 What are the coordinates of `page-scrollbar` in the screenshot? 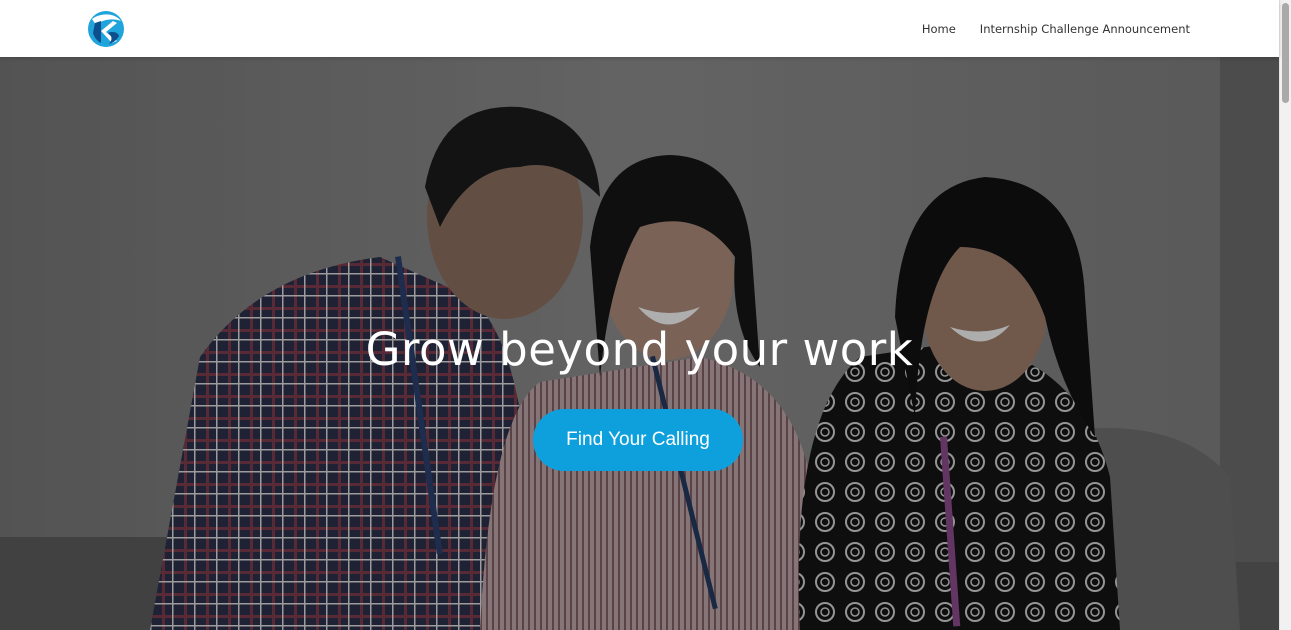 It's located at (1285, 315).